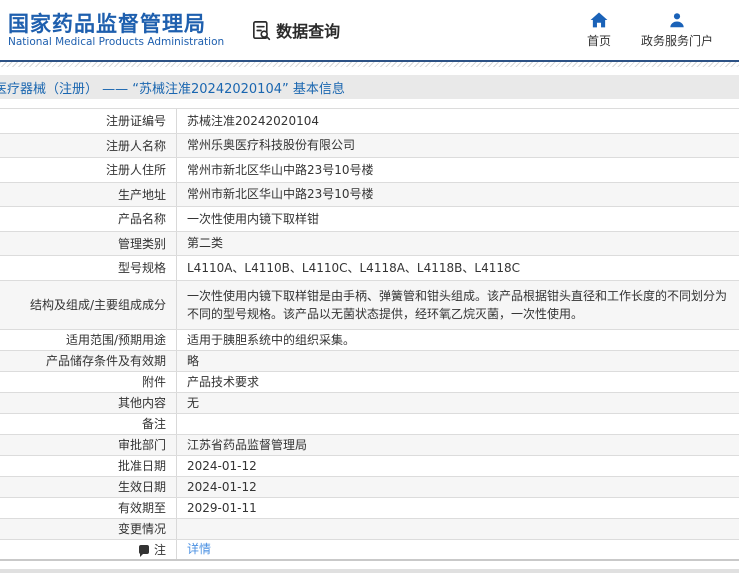 The height and width of the screenshot is (573, 739). I want to click on row-value: 苏械注准20242020104, so click(253, 120).